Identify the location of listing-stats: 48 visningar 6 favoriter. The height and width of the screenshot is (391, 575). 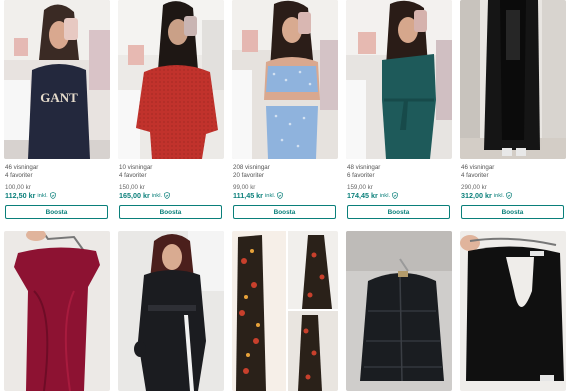
(363, 172).